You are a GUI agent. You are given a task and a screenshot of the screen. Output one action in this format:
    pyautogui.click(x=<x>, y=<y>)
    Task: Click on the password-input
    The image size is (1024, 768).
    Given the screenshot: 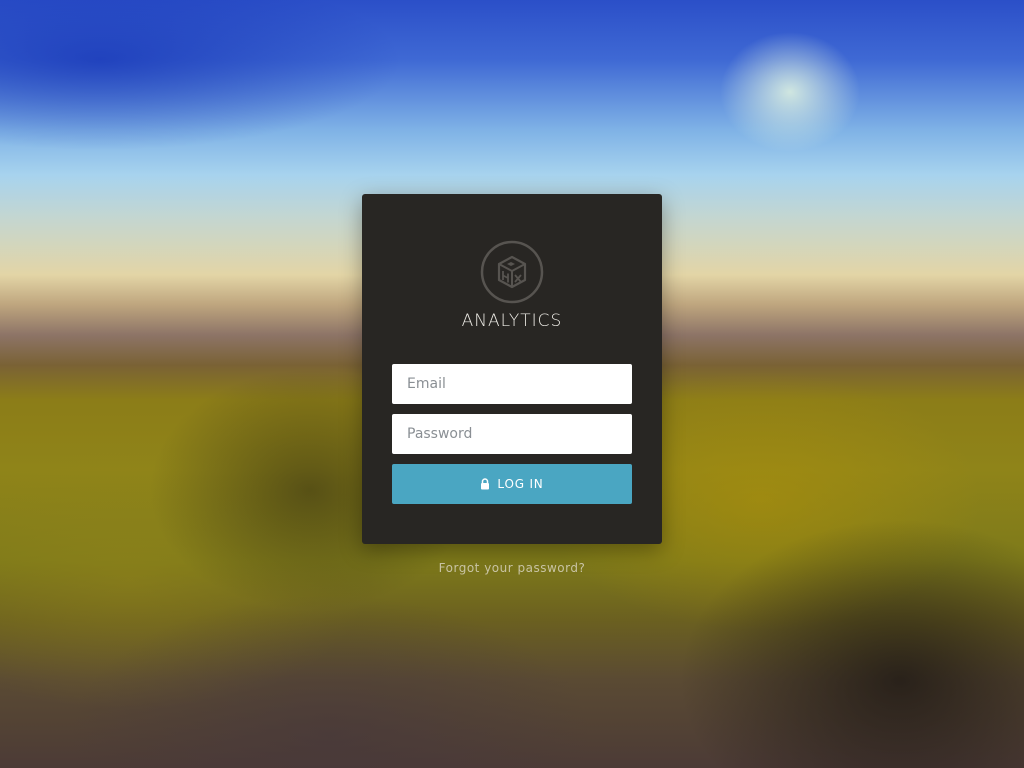 What is the action you would take?
    pyautogui.click(x=512, y=434)
    